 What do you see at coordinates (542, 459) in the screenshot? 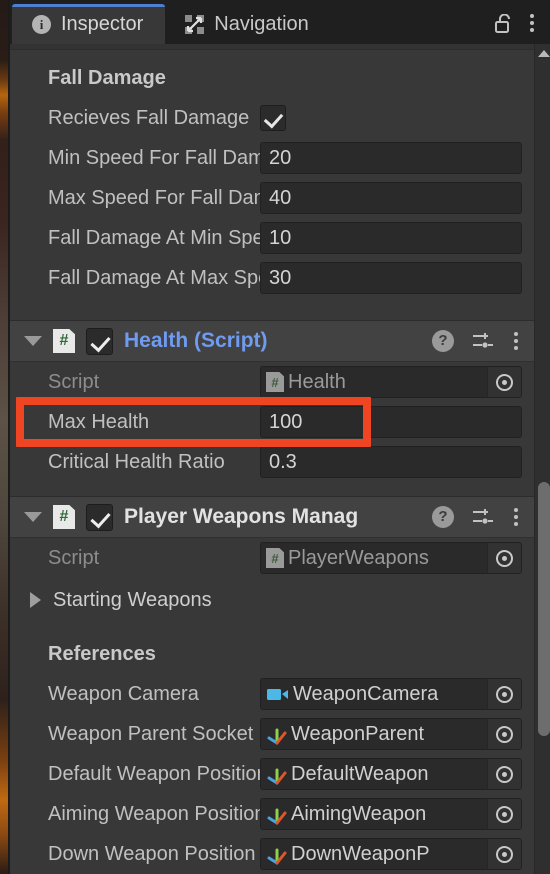
I see `inspector-scrollbar` at bounding box center [542, 459].